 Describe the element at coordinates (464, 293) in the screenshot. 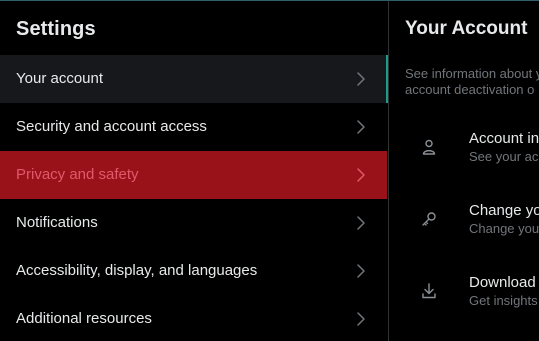

I see `account-item-download-archive: Download Get insights` at that location.